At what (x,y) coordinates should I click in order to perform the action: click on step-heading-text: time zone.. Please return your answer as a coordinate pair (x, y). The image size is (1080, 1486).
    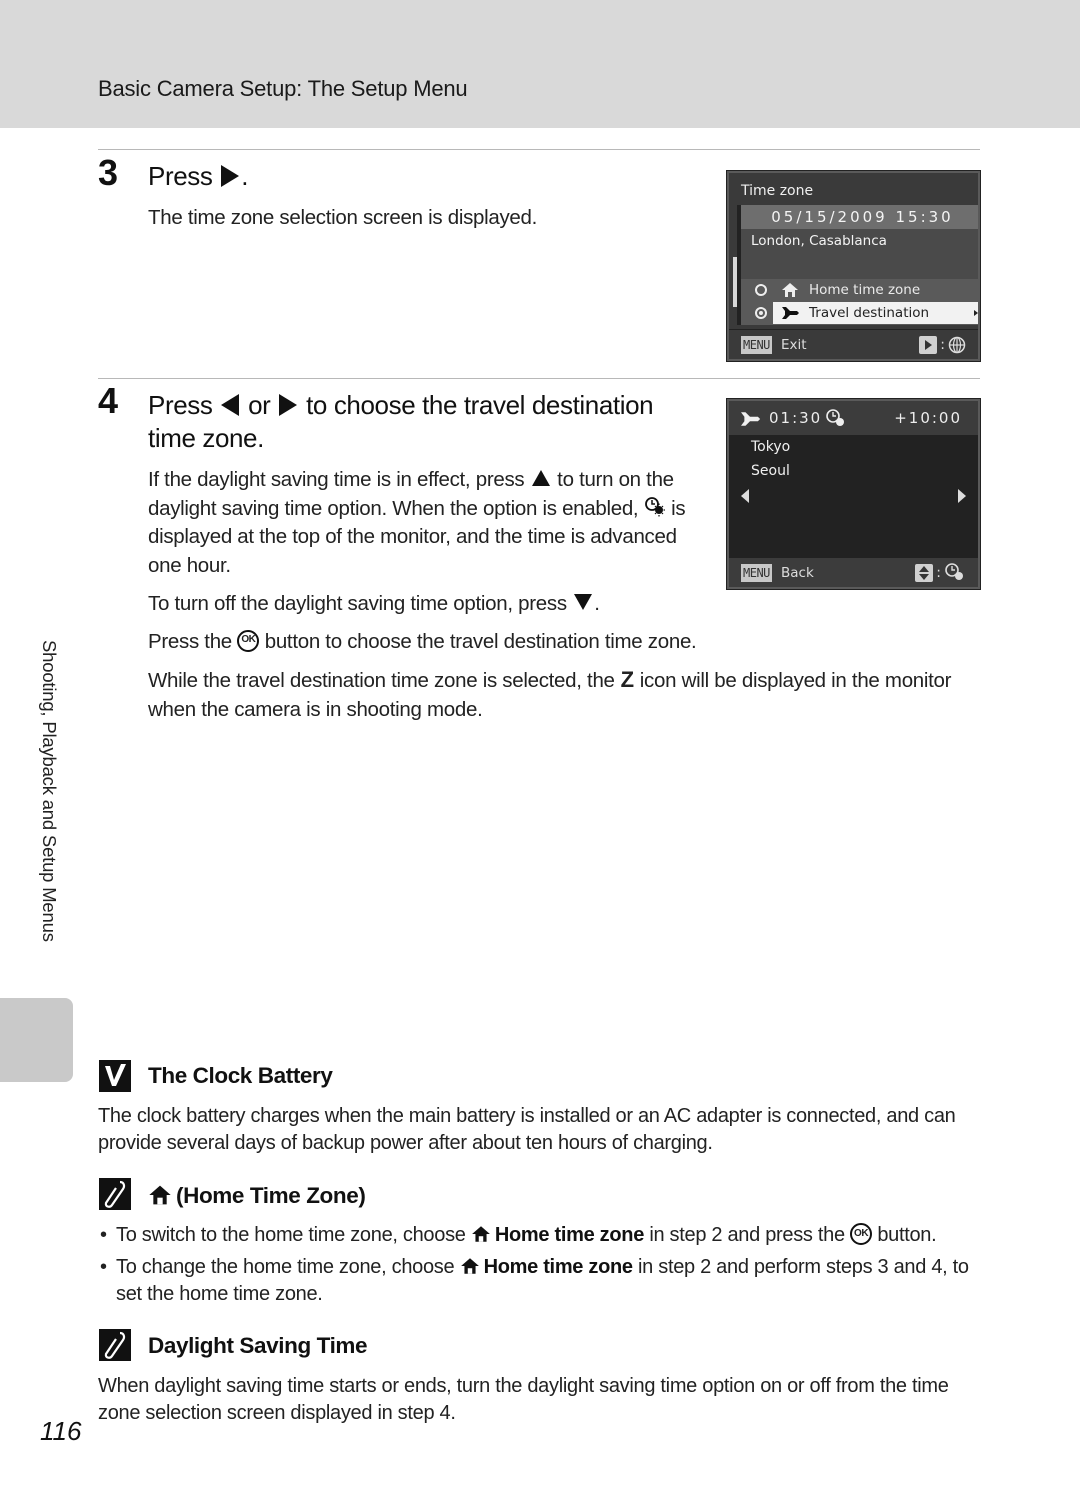
    Looking at the image, I should click on (206, 438).